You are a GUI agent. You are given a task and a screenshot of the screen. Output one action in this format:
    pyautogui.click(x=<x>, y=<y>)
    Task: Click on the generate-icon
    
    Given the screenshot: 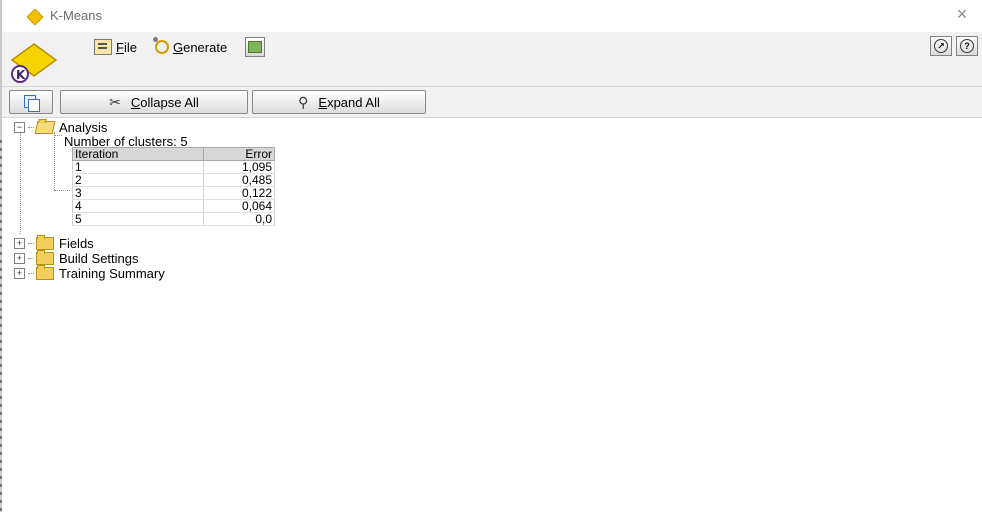 What is the action you would take?
    pyautogui.click(x=160, y=45)
    